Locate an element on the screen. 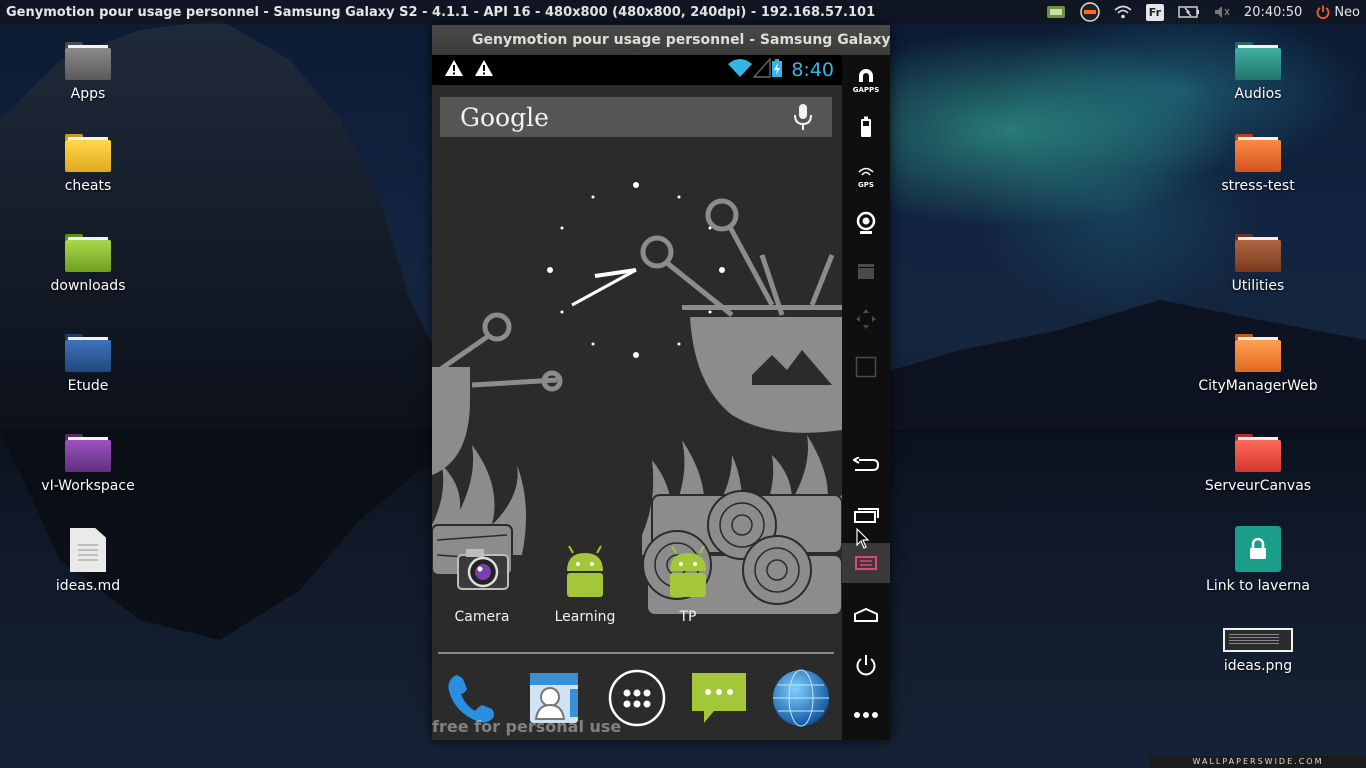  app-shortcut-label: Camera is located at coordinates (482, 617).